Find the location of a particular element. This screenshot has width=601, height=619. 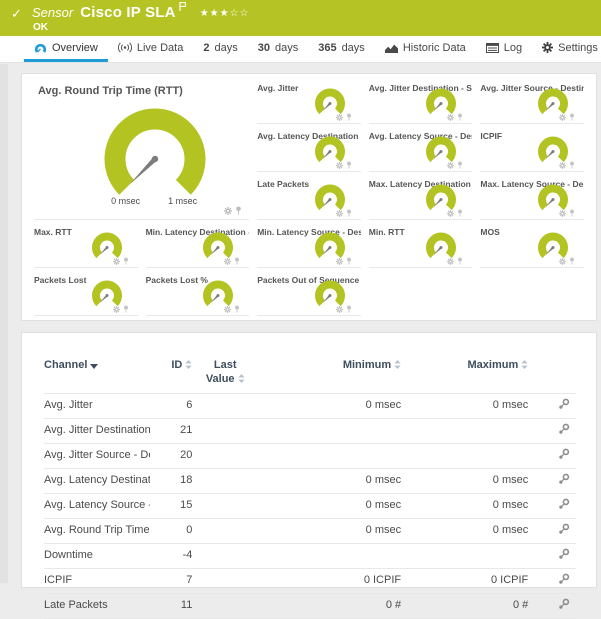

column-header-maximum: Maximum is located at coordinates (464, 375).